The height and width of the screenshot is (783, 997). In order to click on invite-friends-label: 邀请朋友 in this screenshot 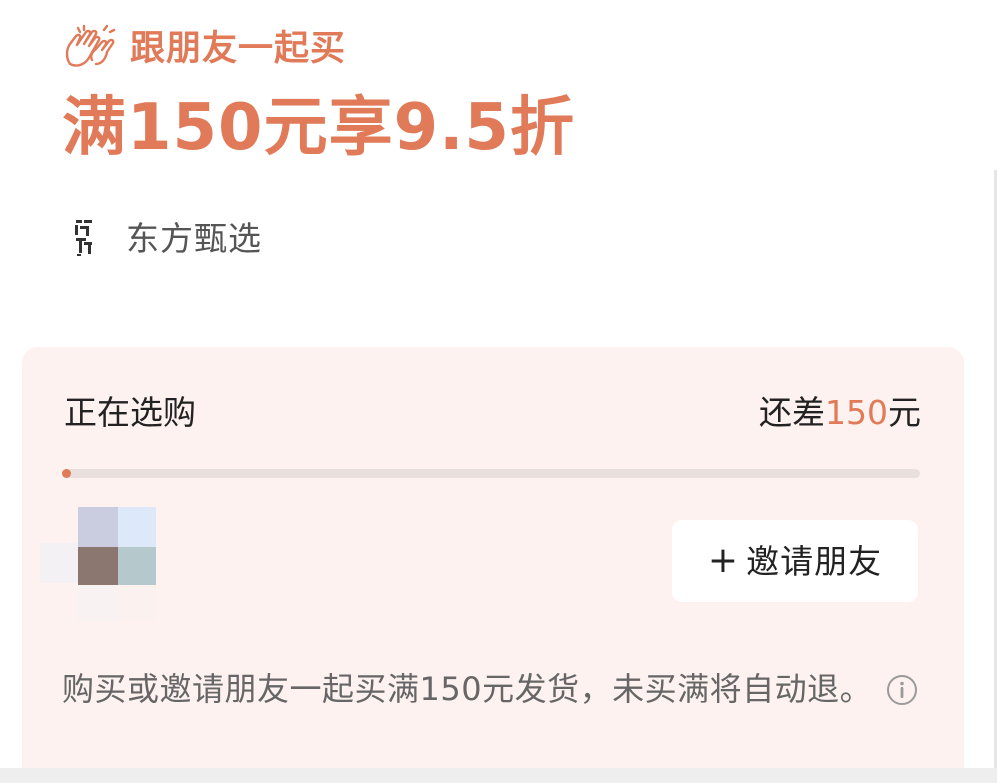, I will do `click(814, 561)`.